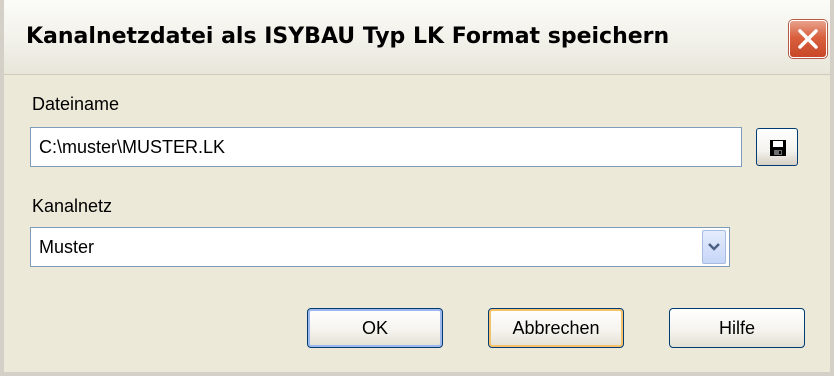 The image size is (834, 376). I want to click on network-dropdown-button, so click(714, 247).